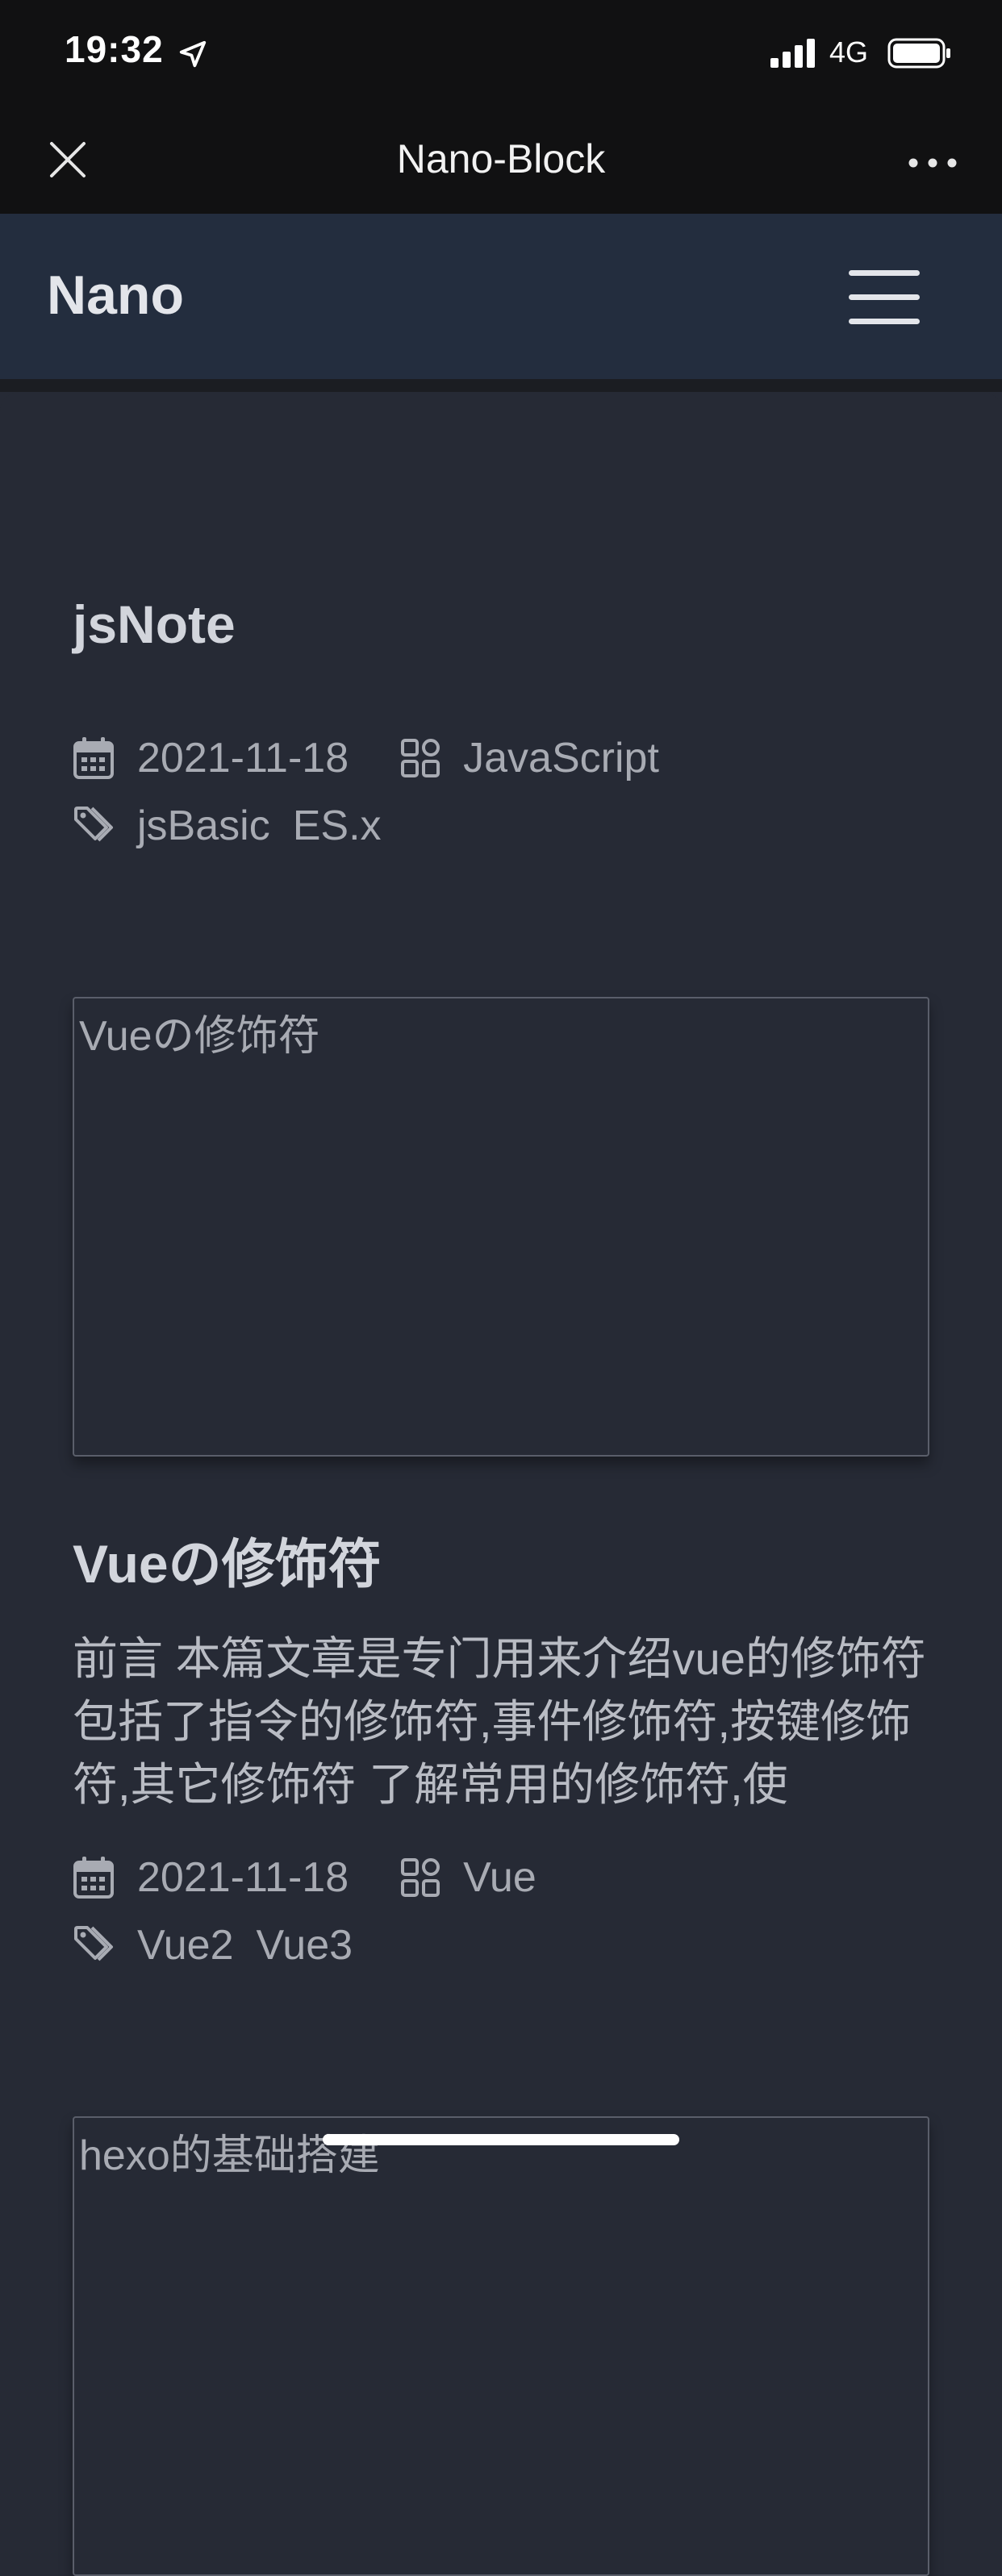 Image resolution: width=1002 pixels, height=2576 pixels. What do you see at coordinates (501, 385) in the screenshot?
I see `navbar-separator` at bounding box center [501, 385].